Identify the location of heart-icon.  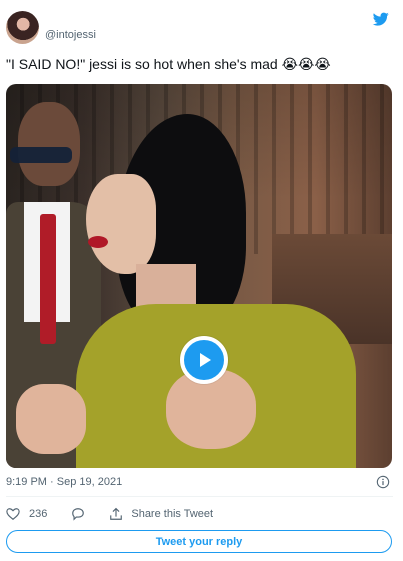
(13, 514).